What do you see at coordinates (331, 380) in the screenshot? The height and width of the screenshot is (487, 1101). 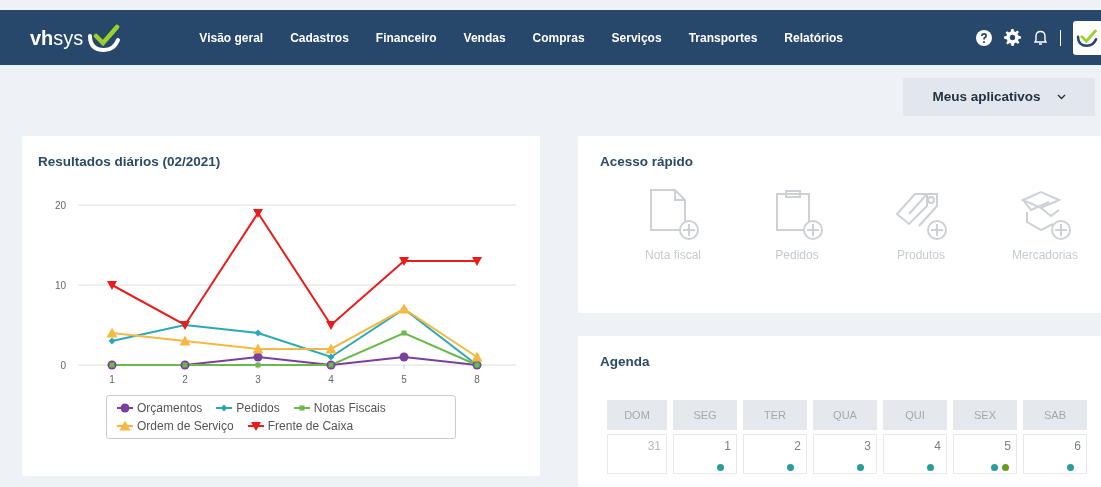 I see `axis-label: 4` at bounding box center [331, 380].